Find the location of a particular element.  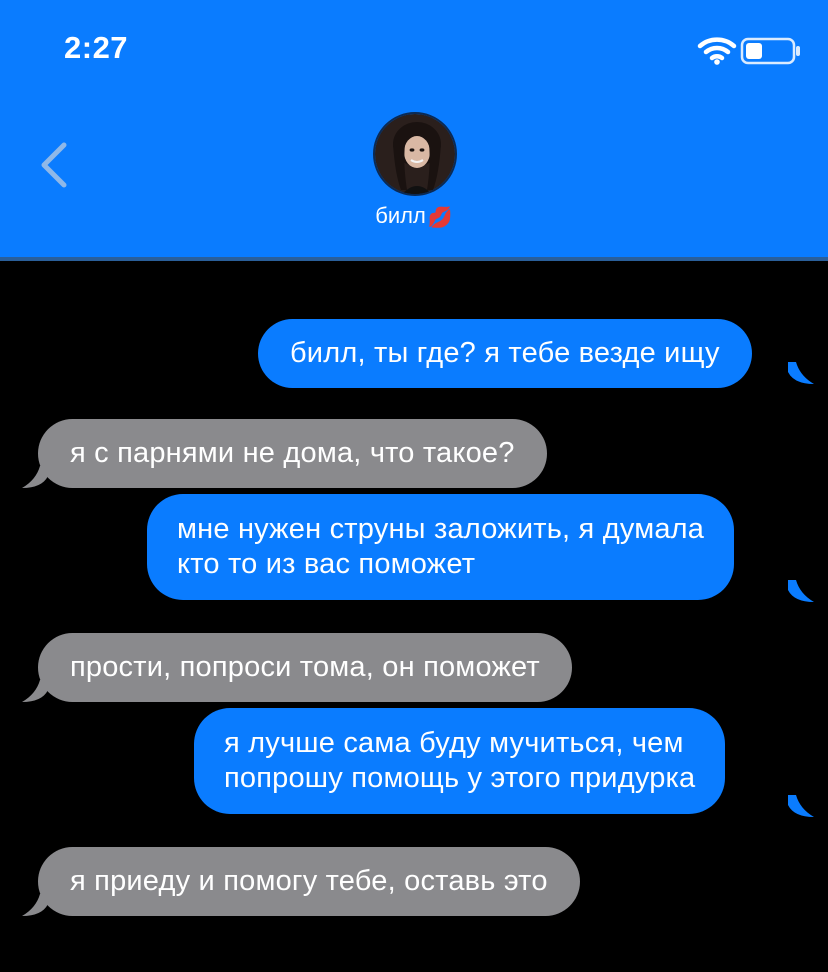

message-bubble-incoming: я приеду и помогу тебе, оставь это is located at coordinates (309, 881).